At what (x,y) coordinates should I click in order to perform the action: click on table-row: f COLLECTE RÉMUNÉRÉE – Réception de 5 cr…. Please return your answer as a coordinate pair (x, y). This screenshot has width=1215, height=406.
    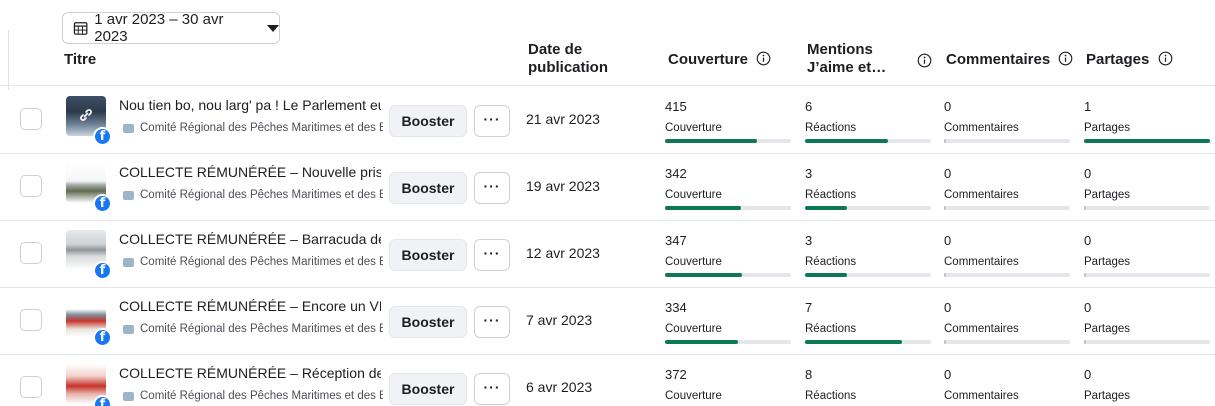
    Looking at the image, I should click on (607, 380).